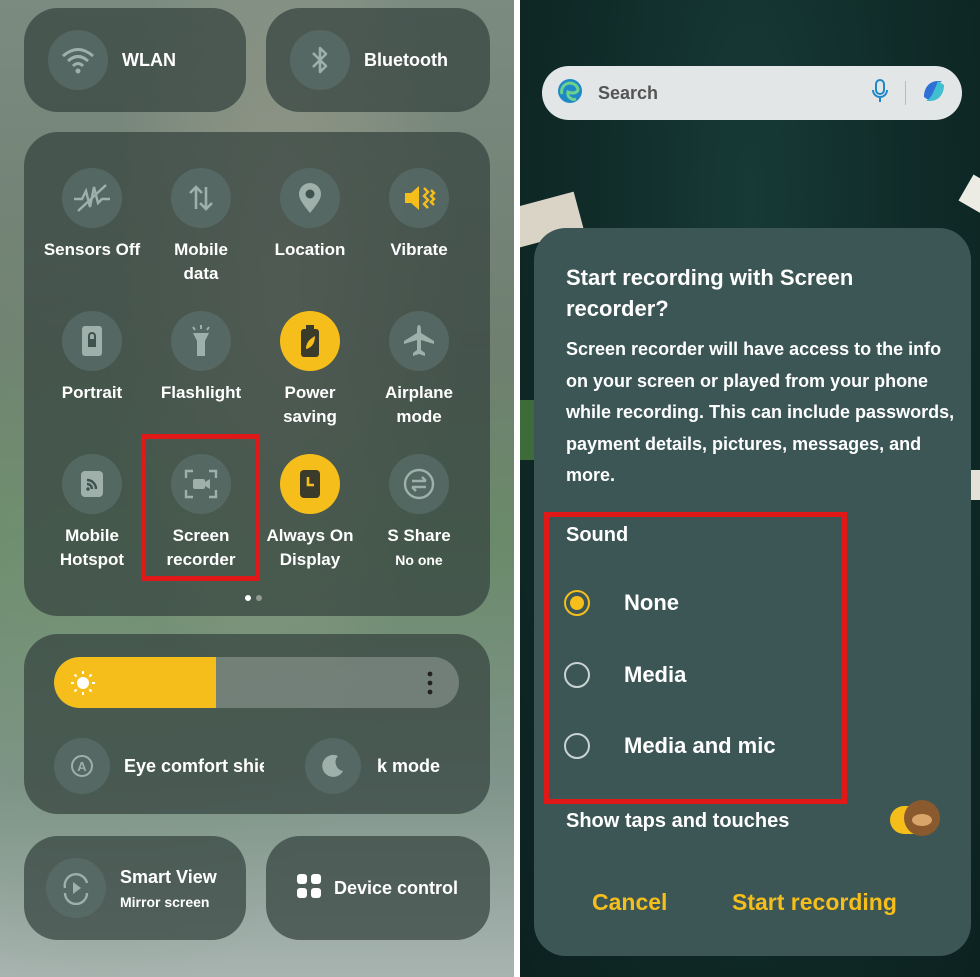 This screenshot has width=980, height=977. I want to click on wlan-toggle: WLAN, so click(135, 60).